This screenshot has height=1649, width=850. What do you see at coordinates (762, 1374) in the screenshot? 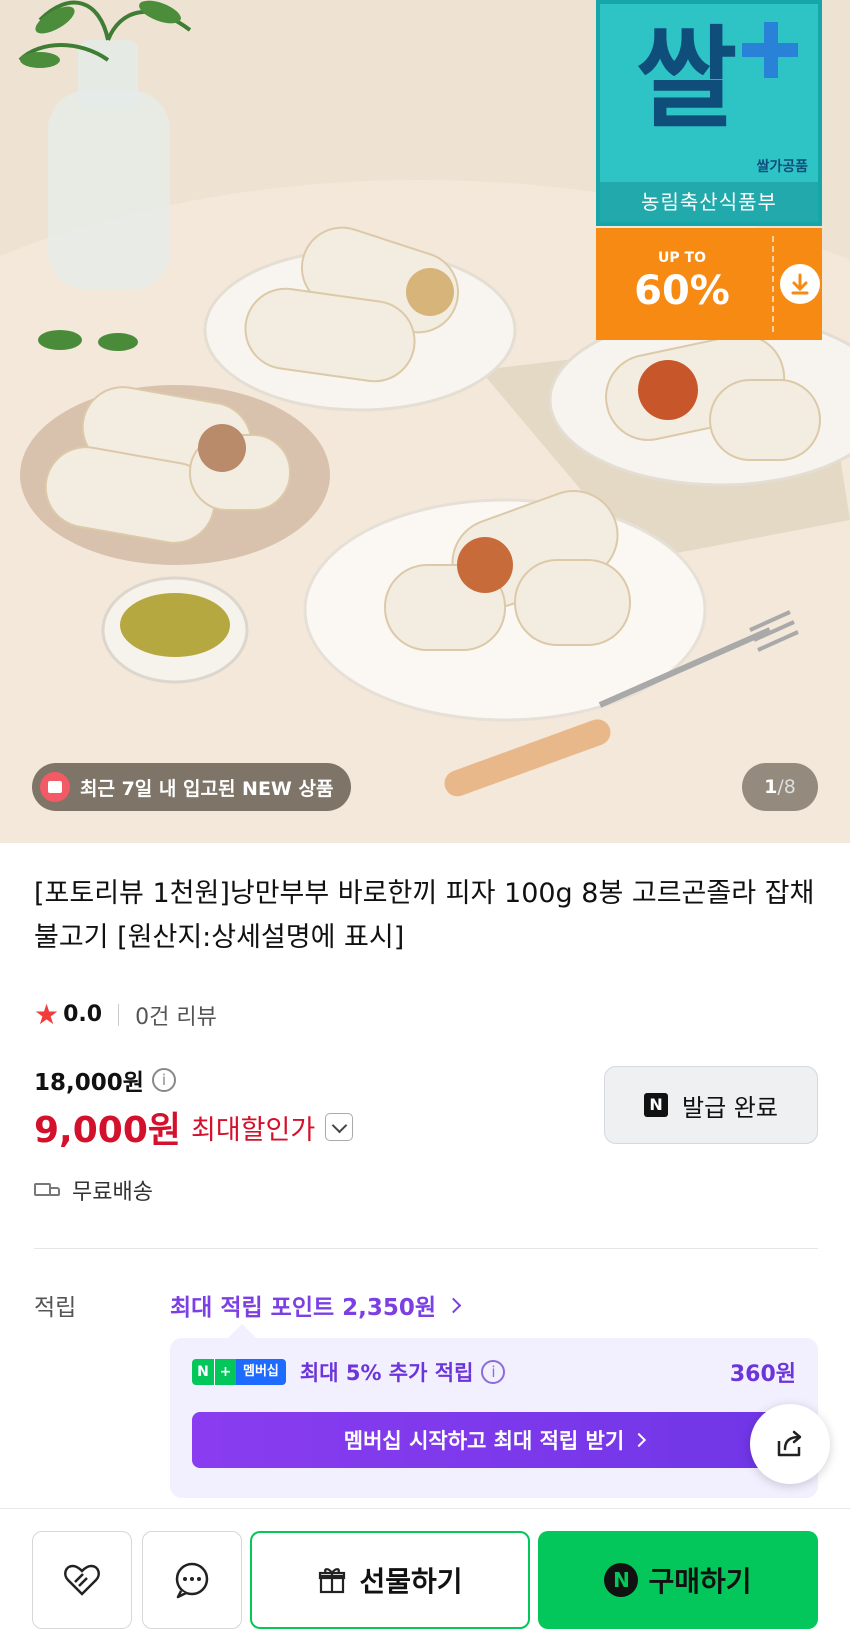
I see `membership-points-amount: 360원` at bounding box center [762, 1374].